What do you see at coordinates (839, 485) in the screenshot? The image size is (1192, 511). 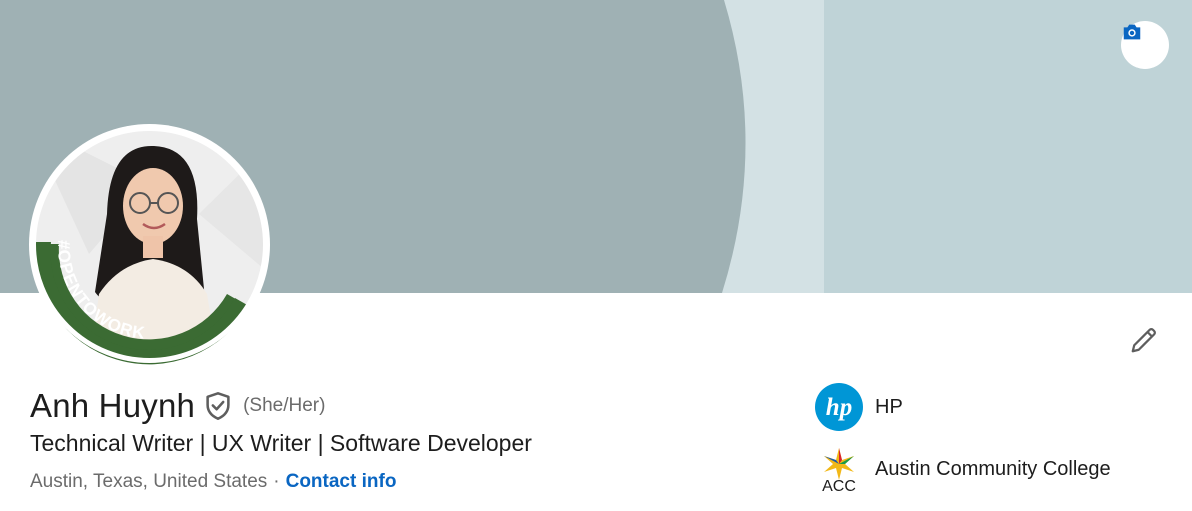 I see `acc-logo-text: ACC` at bounding box center [839, 485].